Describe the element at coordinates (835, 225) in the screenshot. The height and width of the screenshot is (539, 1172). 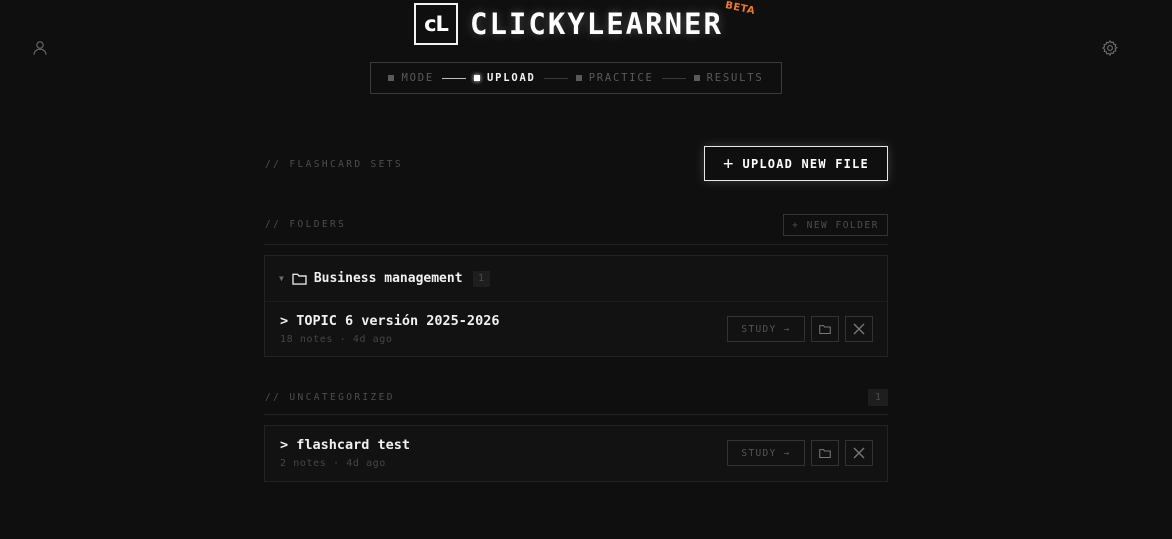
I see `new-folder-button: + NEW FOLDER` at that location.